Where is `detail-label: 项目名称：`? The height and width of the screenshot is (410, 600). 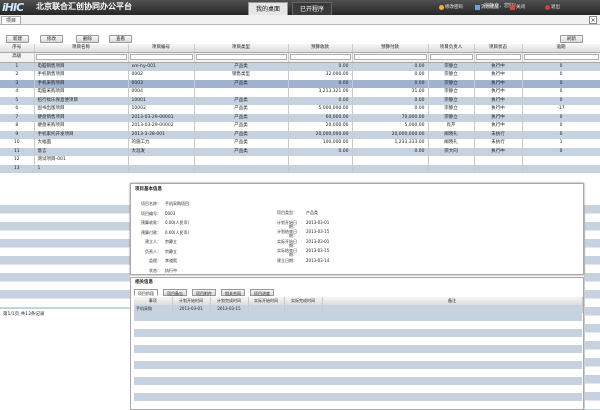
detail-label: 项目名称： is located at coordinates (151, 203).